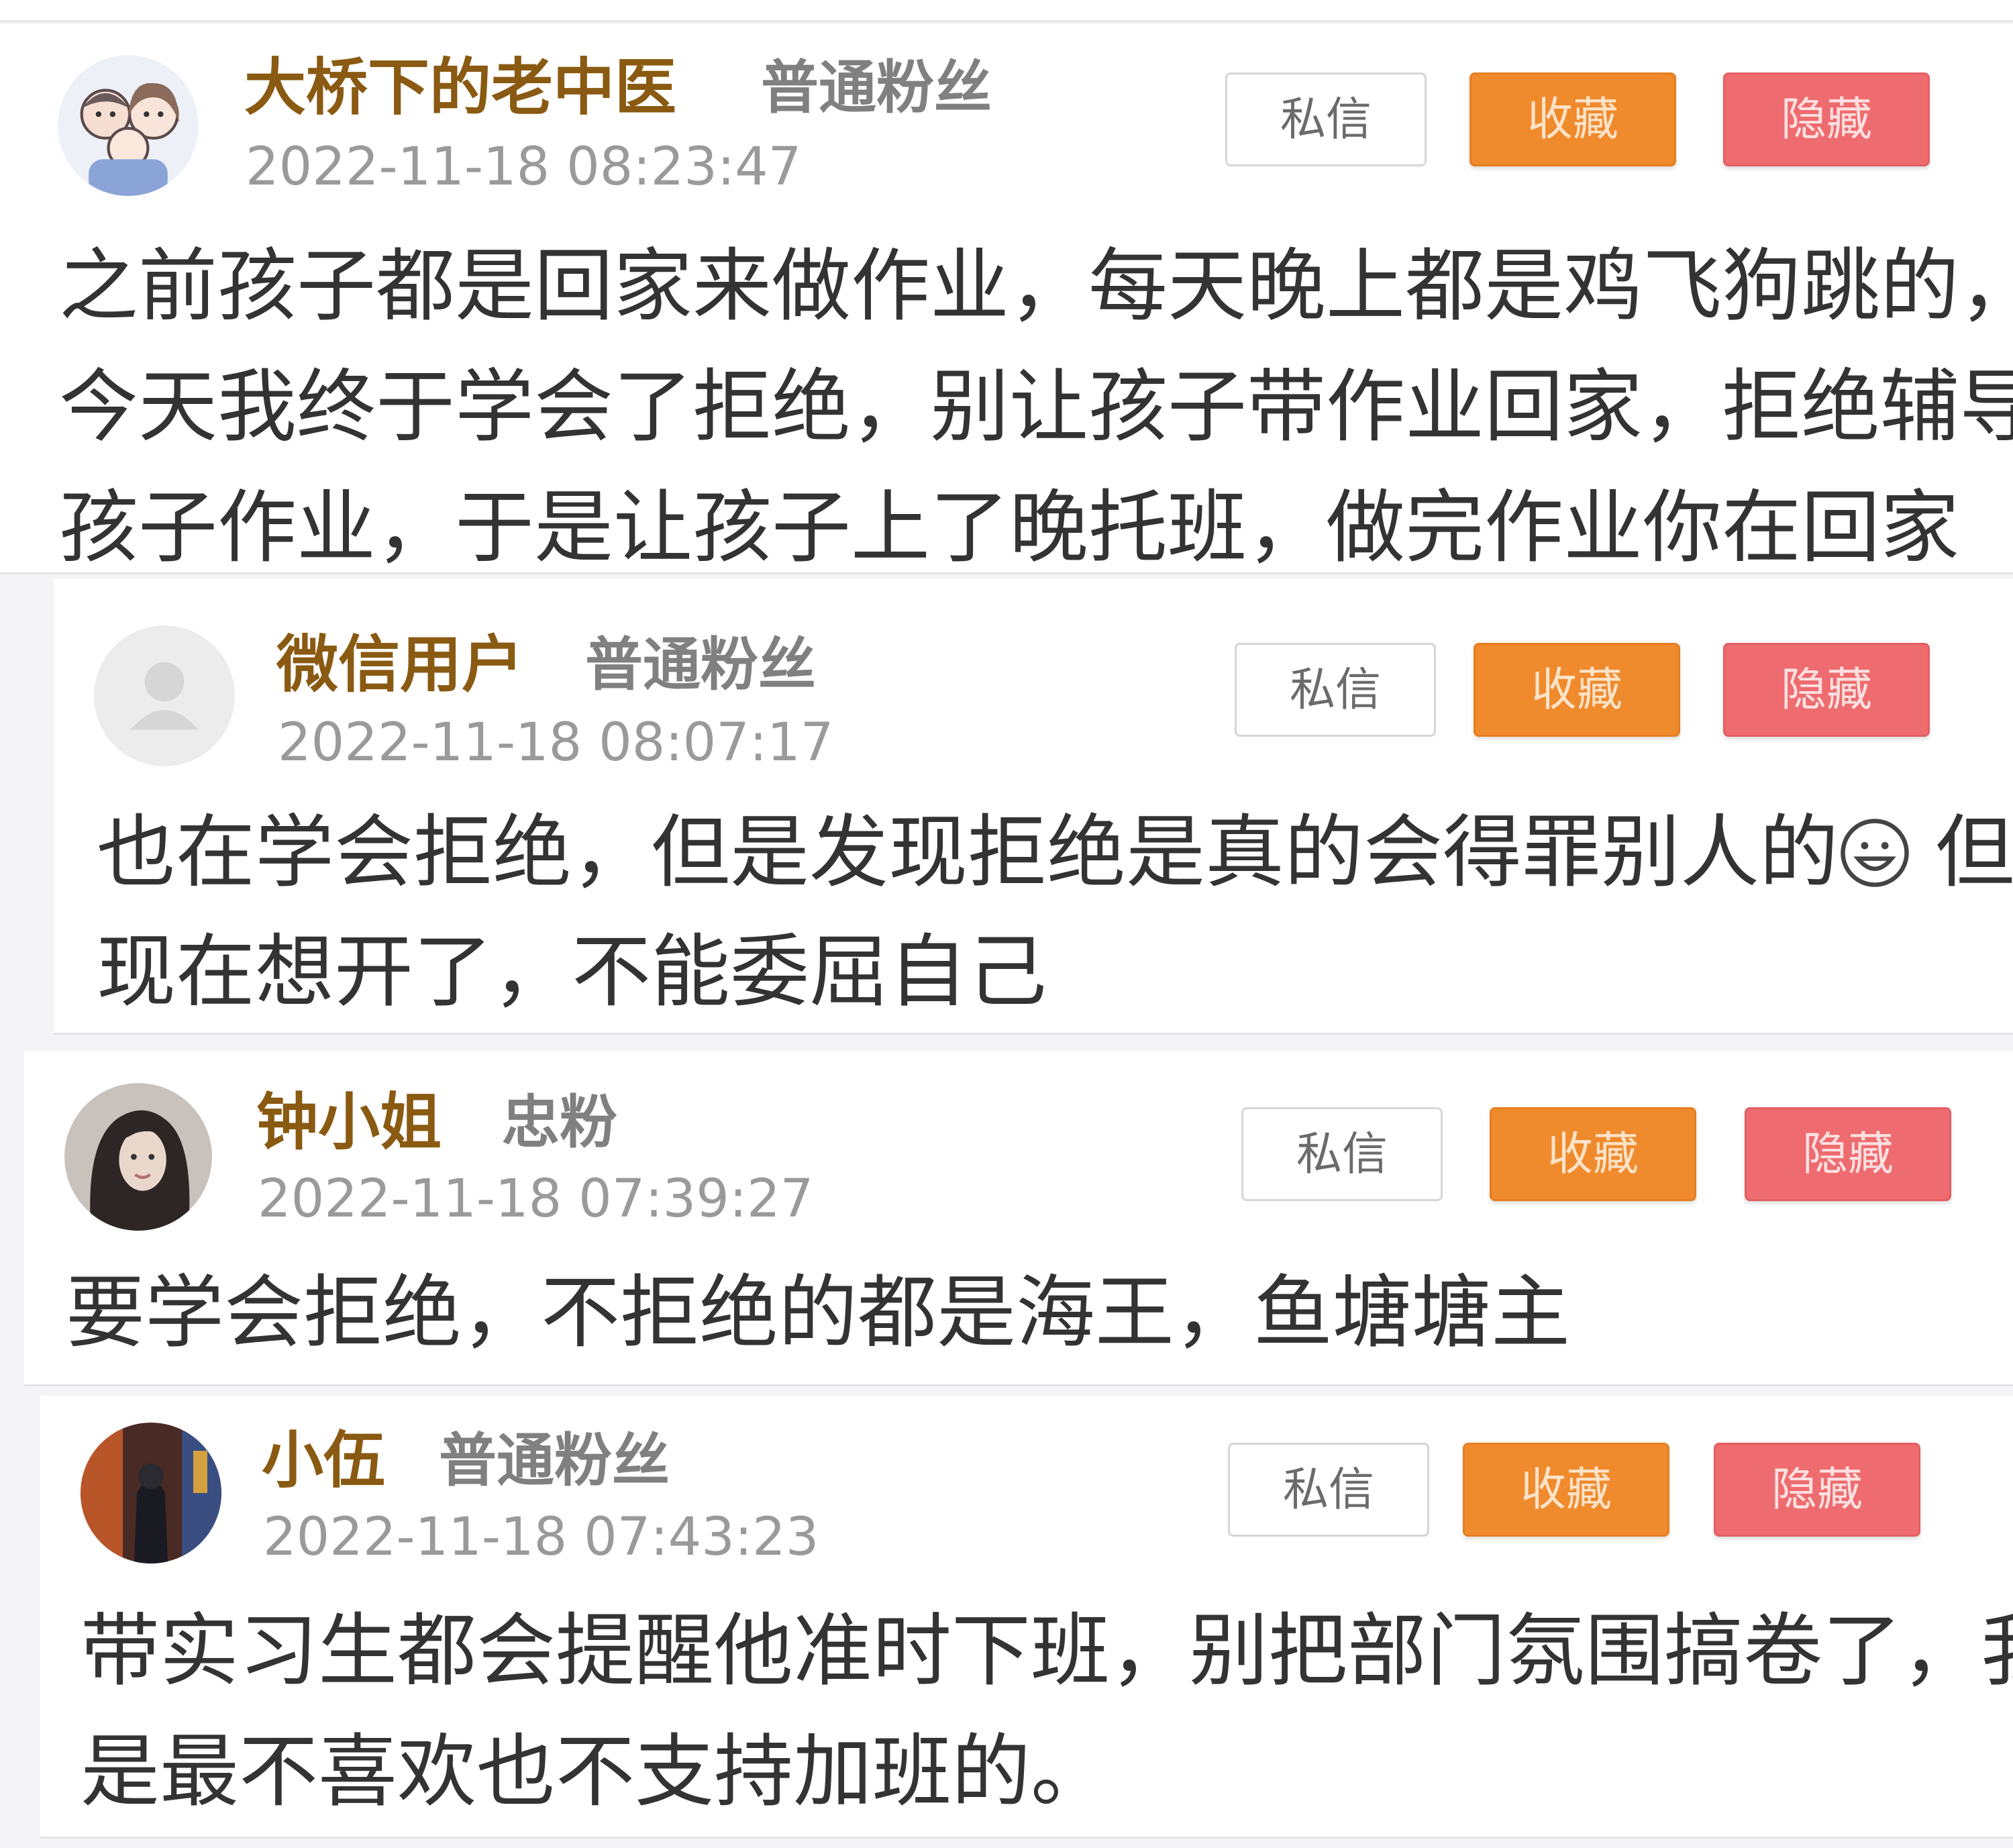  What do you see at coordinates (536, 1199) in the screenshot?
I see `comment-time: 2022-11-18 07:39:27` at bounding box center [536, 1199].